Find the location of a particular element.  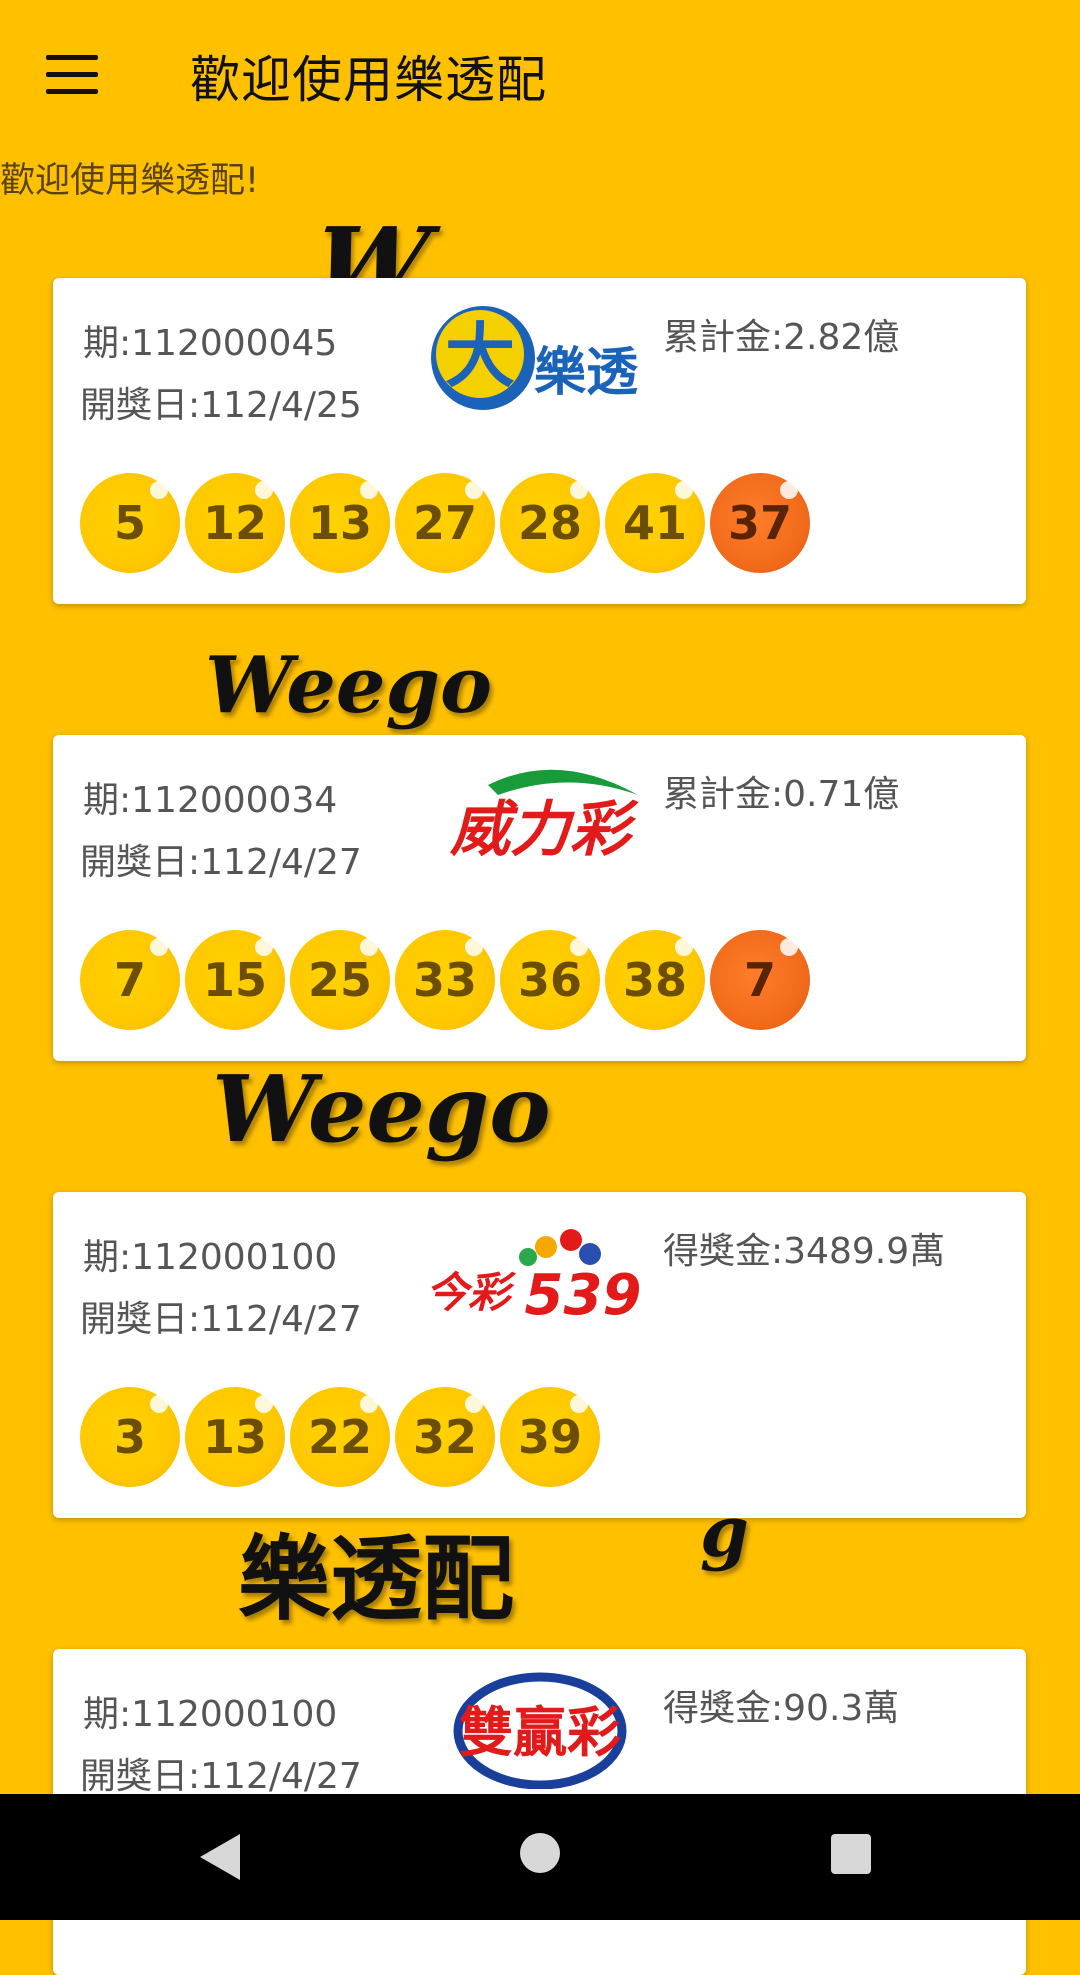

draw-date: 開獎日:112/4/25 is located at coordinates (221, 405).